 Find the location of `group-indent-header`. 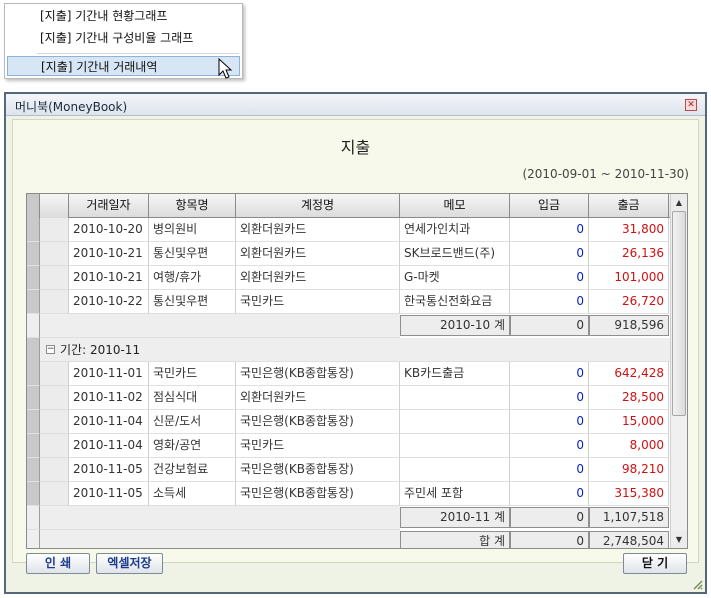

group-indent-header is located at coordinates (54, 206).